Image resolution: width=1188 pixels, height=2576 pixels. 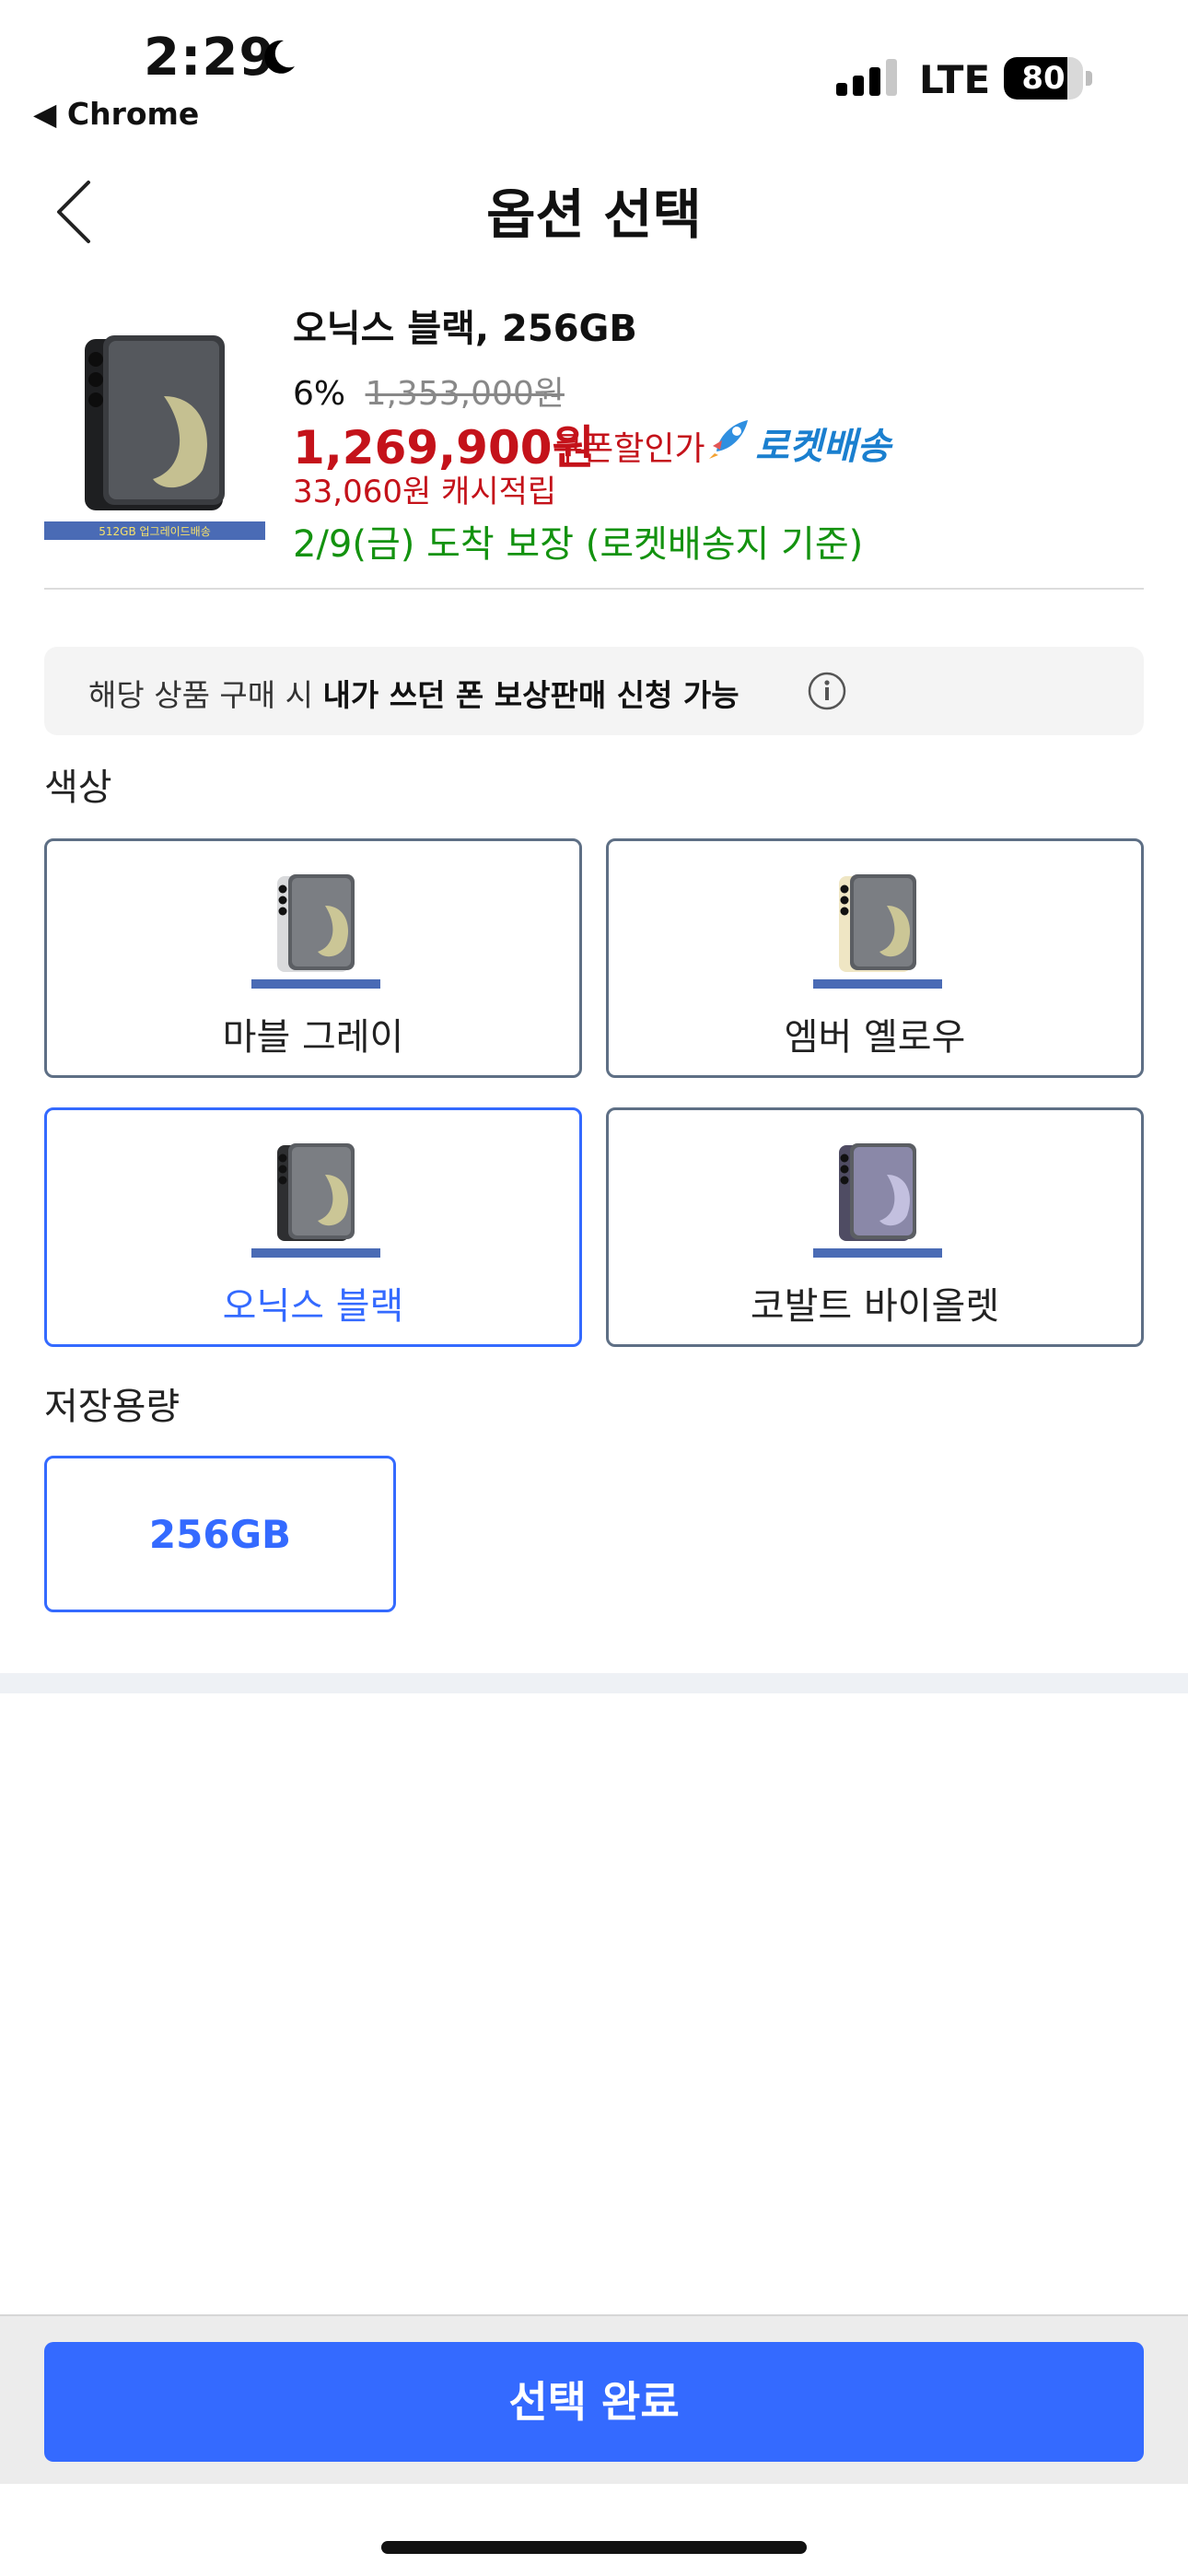 I want to click on battery-icon: 80, so click(x=1048, y=78).